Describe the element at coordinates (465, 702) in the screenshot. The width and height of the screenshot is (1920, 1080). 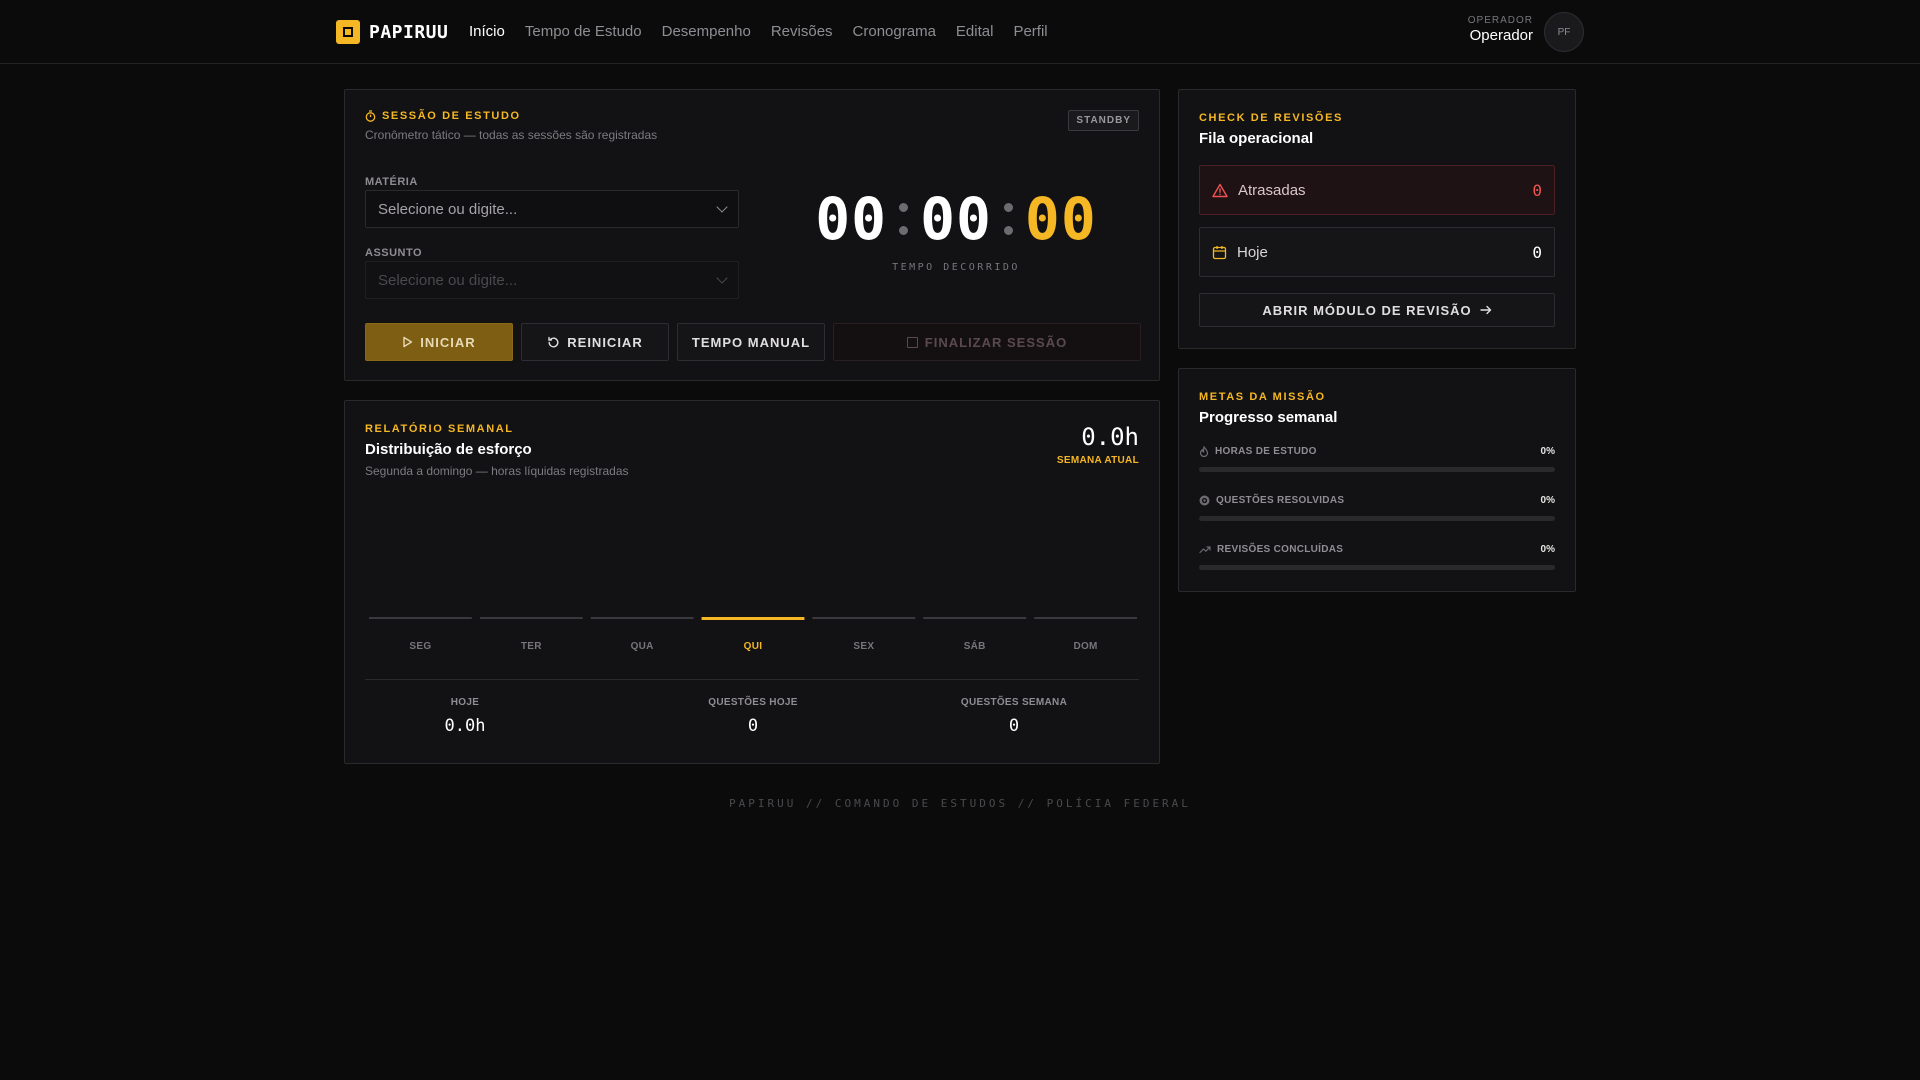
I see `stat-label: HOJE` at that location.